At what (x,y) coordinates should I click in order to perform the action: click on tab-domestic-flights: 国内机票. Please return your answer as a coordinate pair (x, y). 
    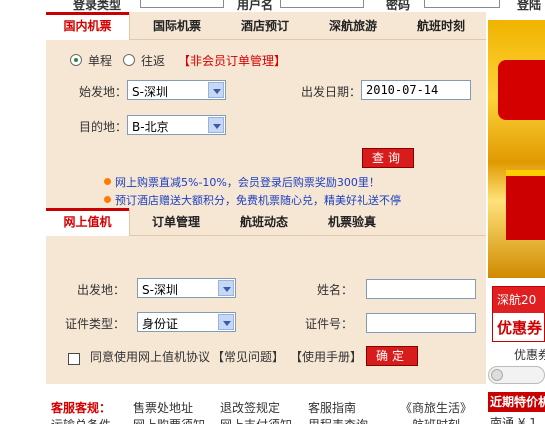
    Looking at the image, I should click on (88, 26).